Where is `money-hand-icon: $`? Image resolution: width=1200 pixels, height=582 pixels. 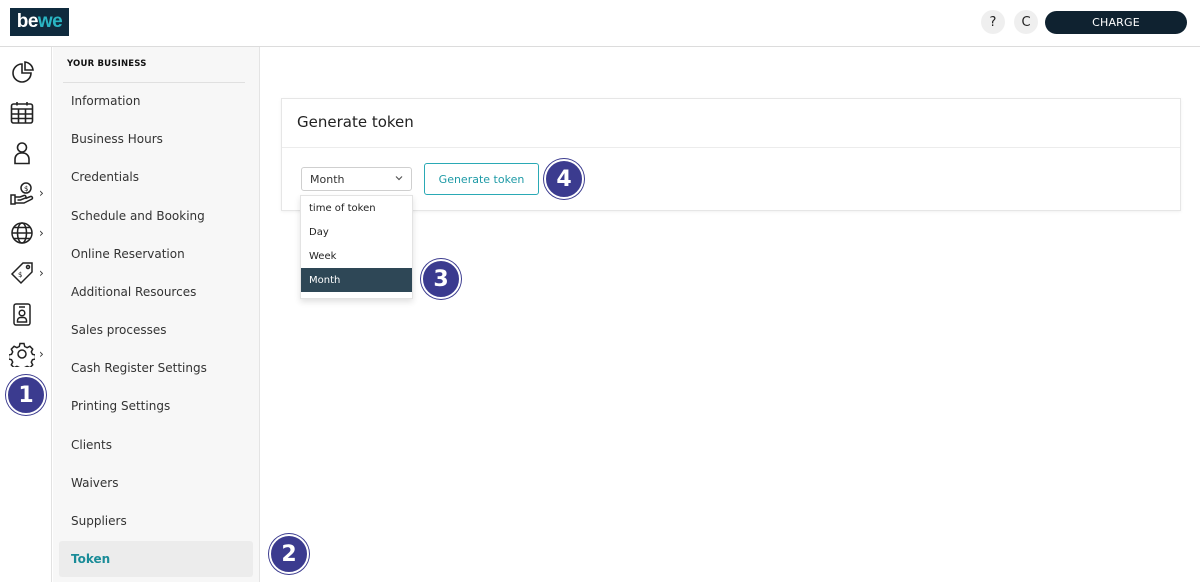 money-hand-icon: $ is located at coordinates (22, 193).